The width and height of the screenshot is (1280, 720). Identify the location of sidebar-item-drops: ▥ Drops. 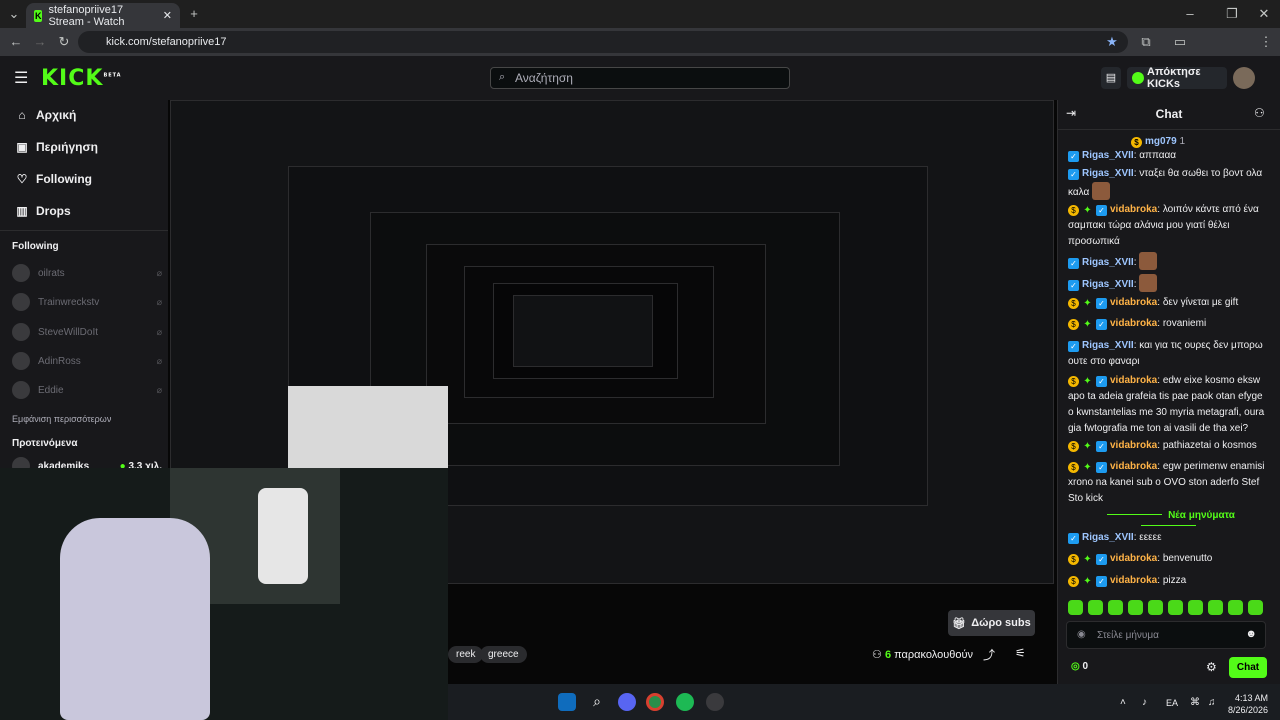
(43, 211).